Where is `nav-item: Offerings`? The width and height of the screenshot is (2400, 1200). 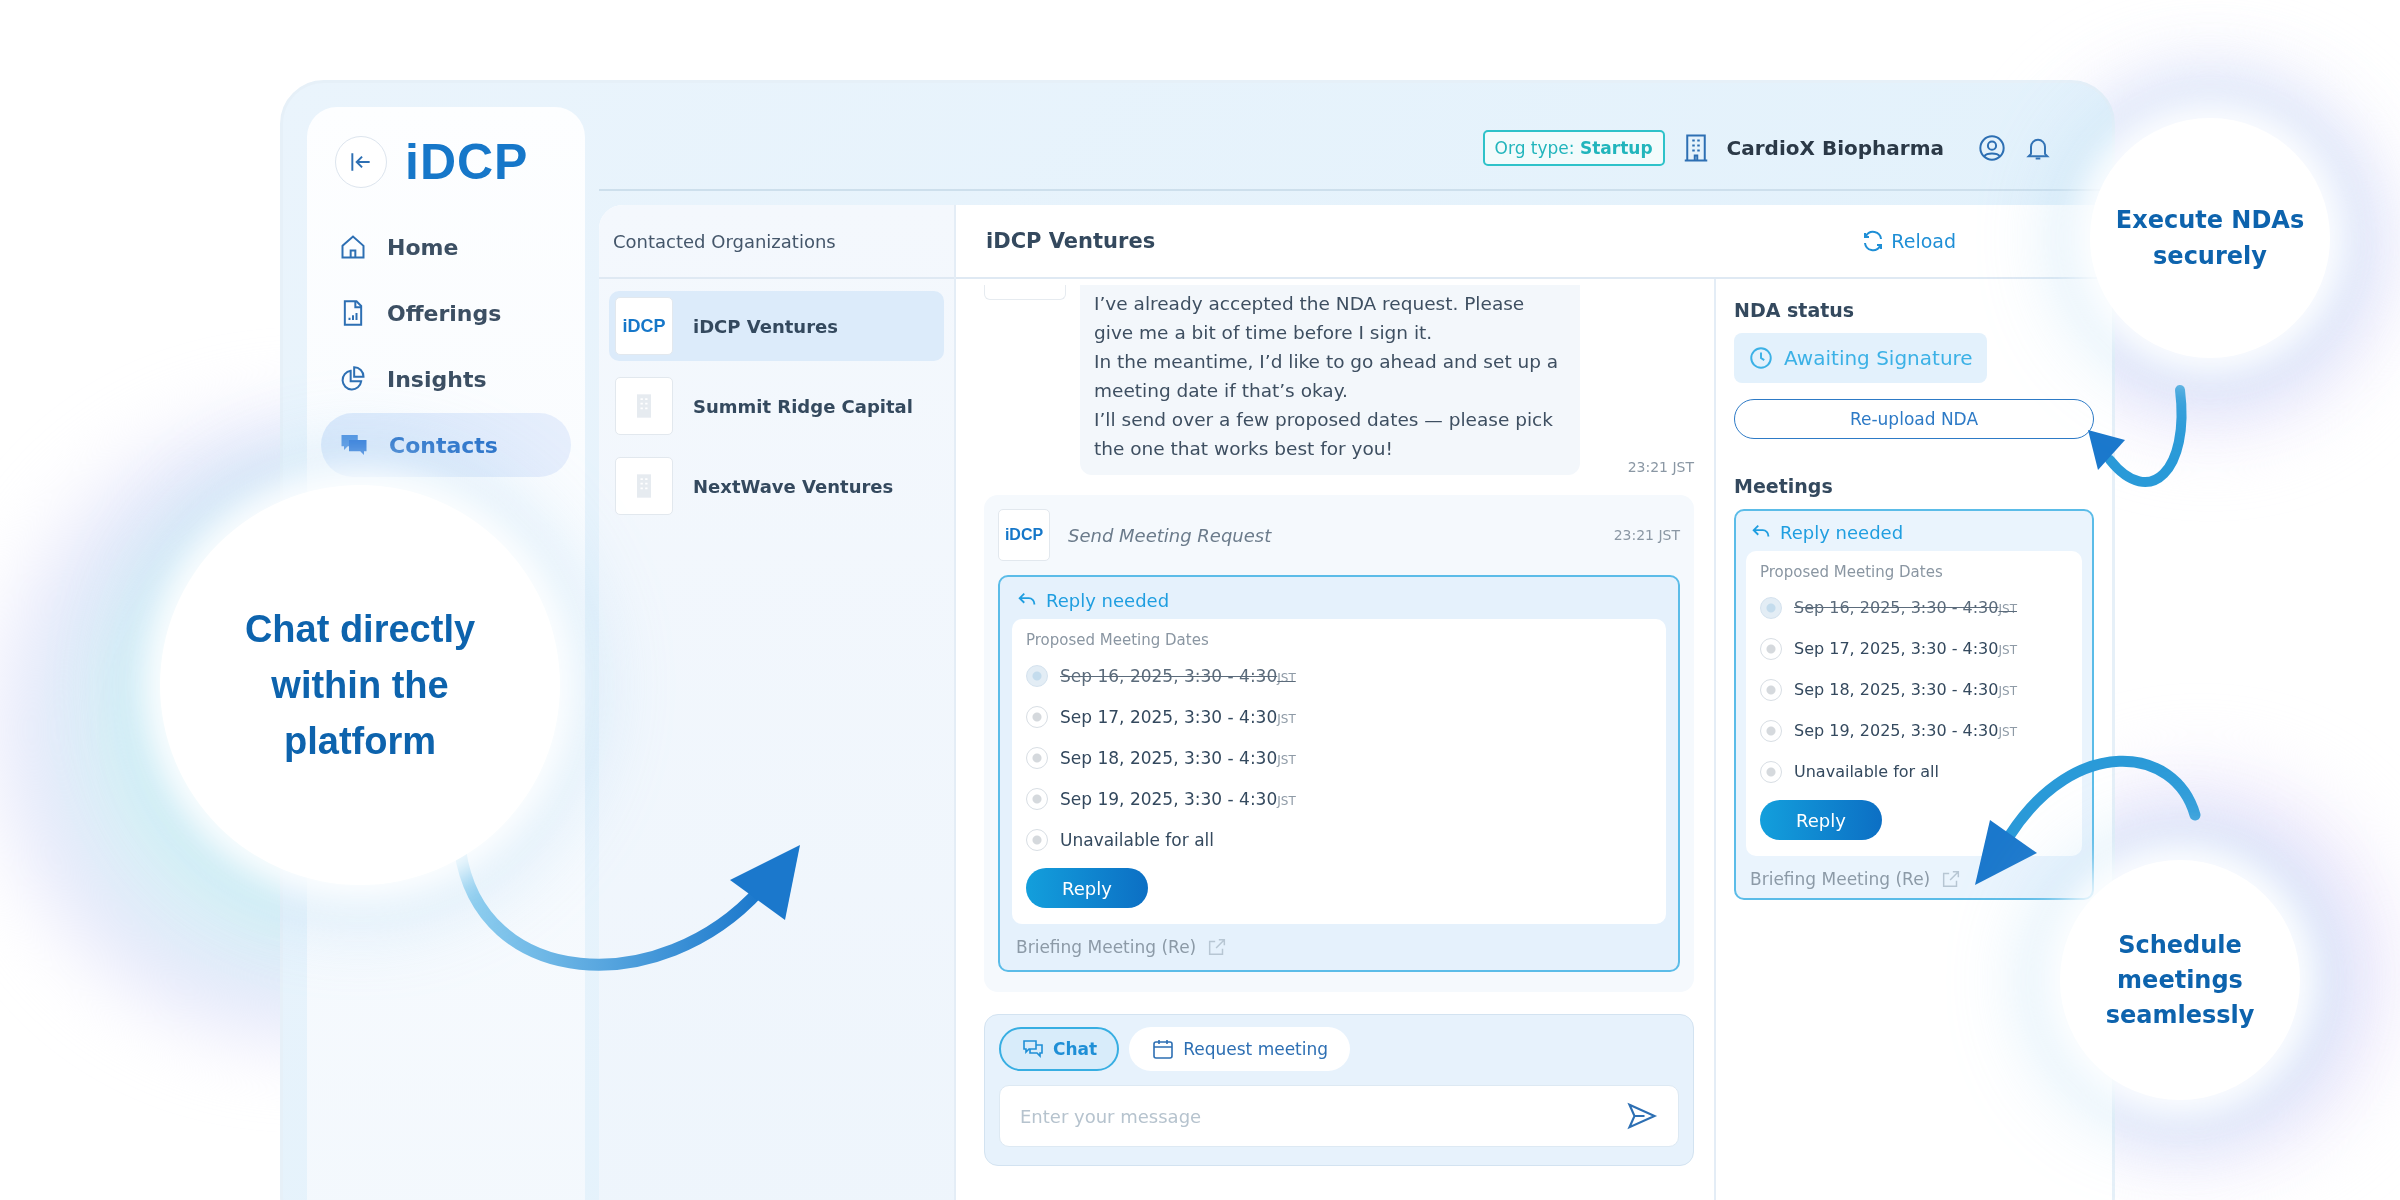 nav-item: Offerings is located at coordinates (446, 313).